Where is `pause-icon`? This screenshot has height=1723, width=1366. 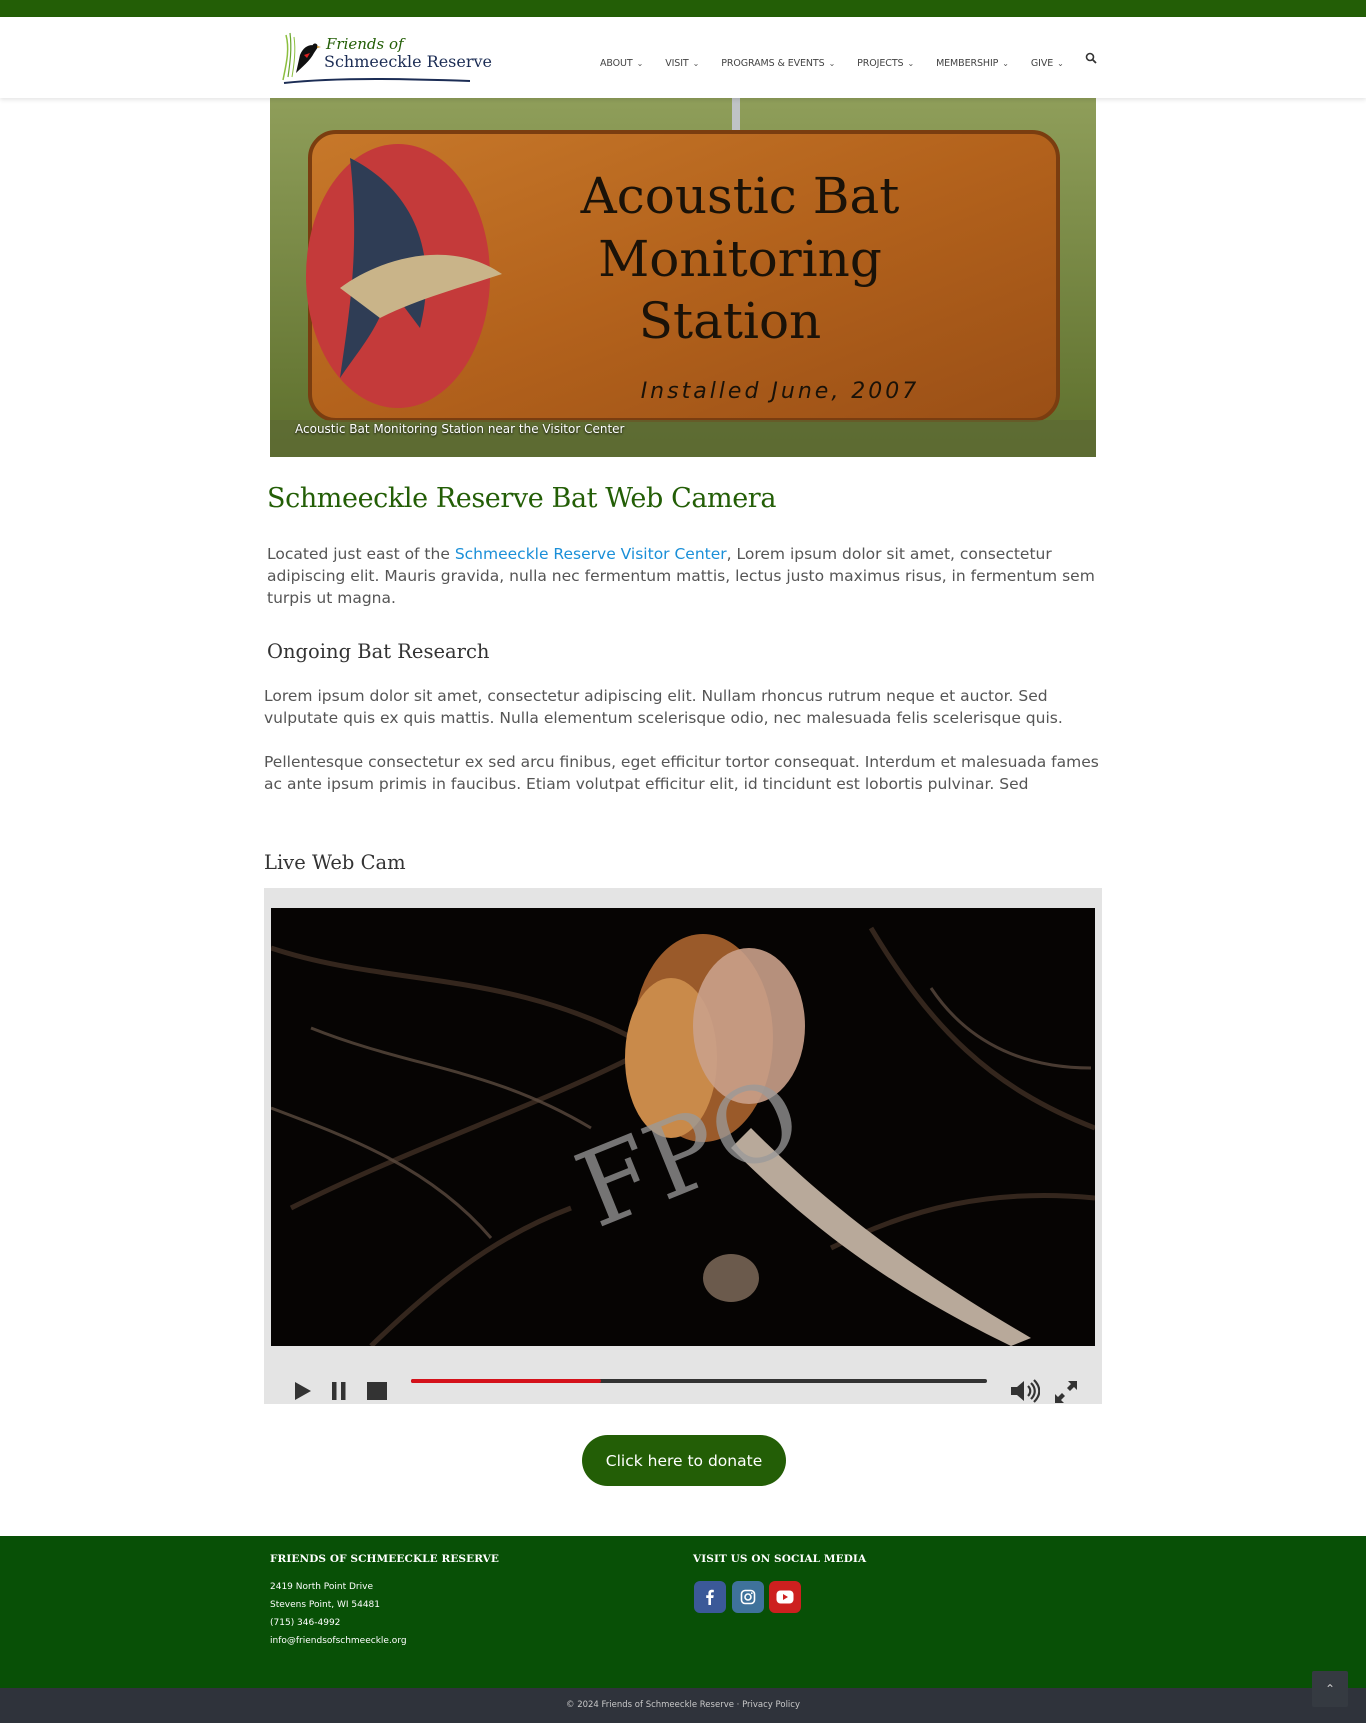 pause-icon is located at coordinates (339, 1391).